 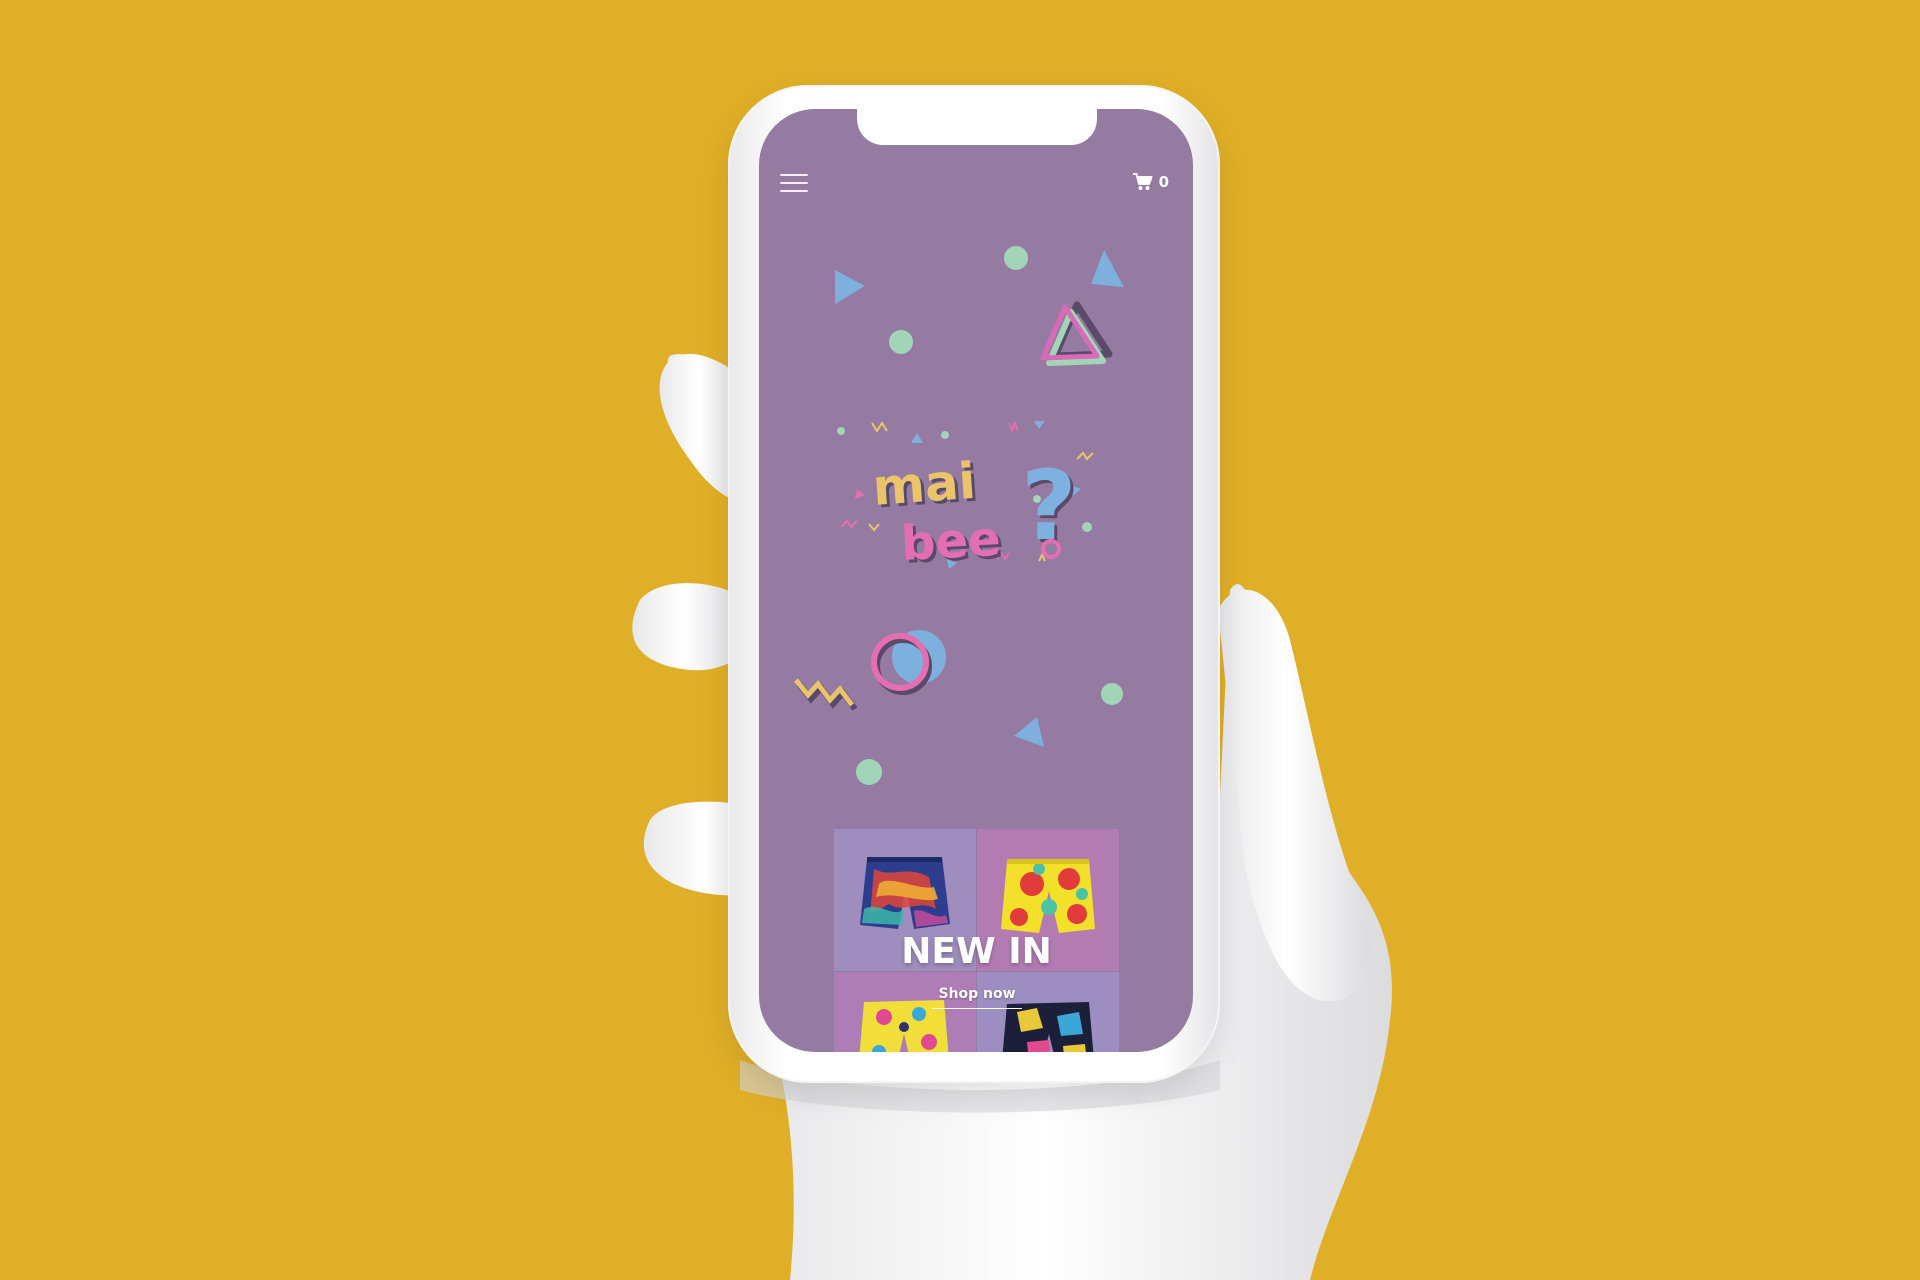 What do you see at coordinates (924, 484) in the screenshot?
I see `logo-word-mai-top: mai` at bounding box center [924, 484].